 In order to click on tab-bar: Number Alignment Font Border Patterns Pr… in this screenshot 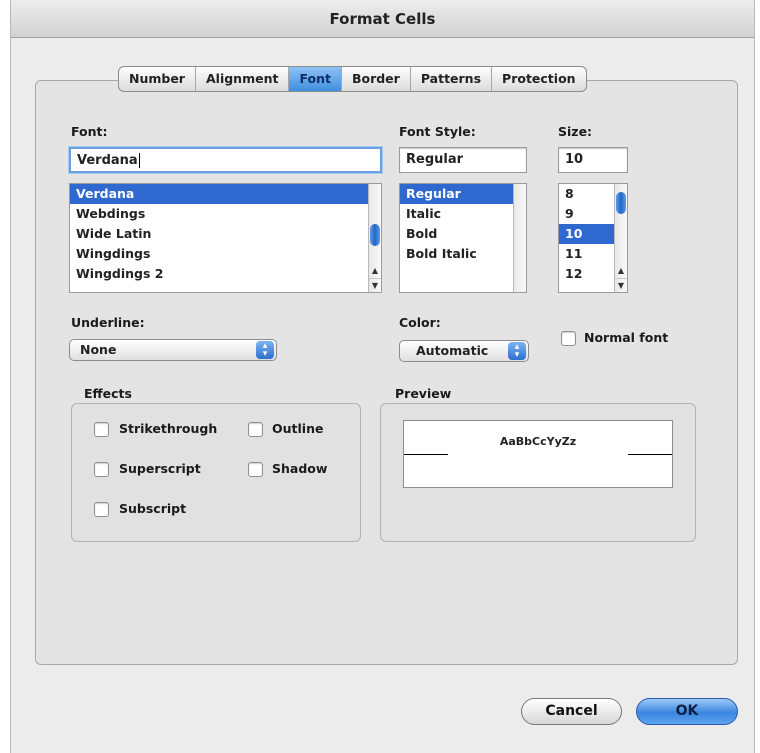, I will do `click(352, 79)`.